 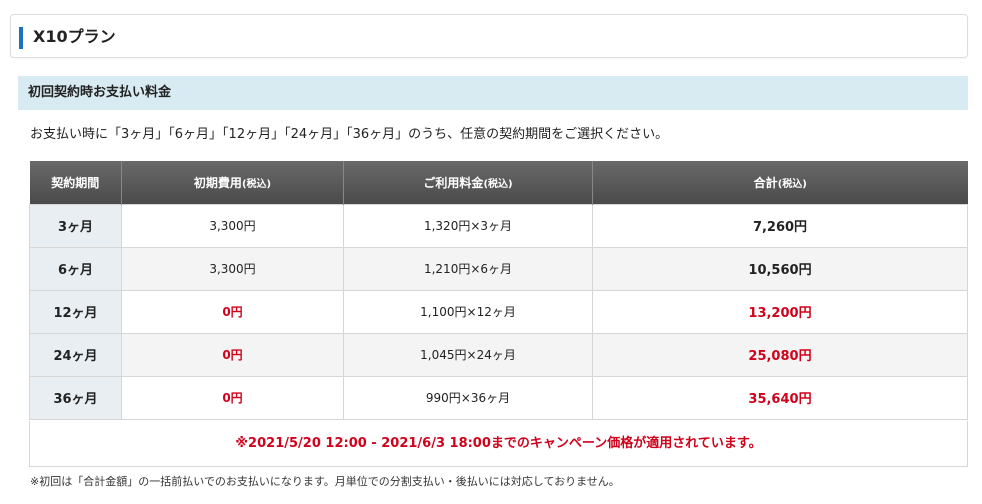 What do you see at coordinates (74, 36) in the screenshot?
I see `plan-title: X10プラン` at bounding box center [74, 36].